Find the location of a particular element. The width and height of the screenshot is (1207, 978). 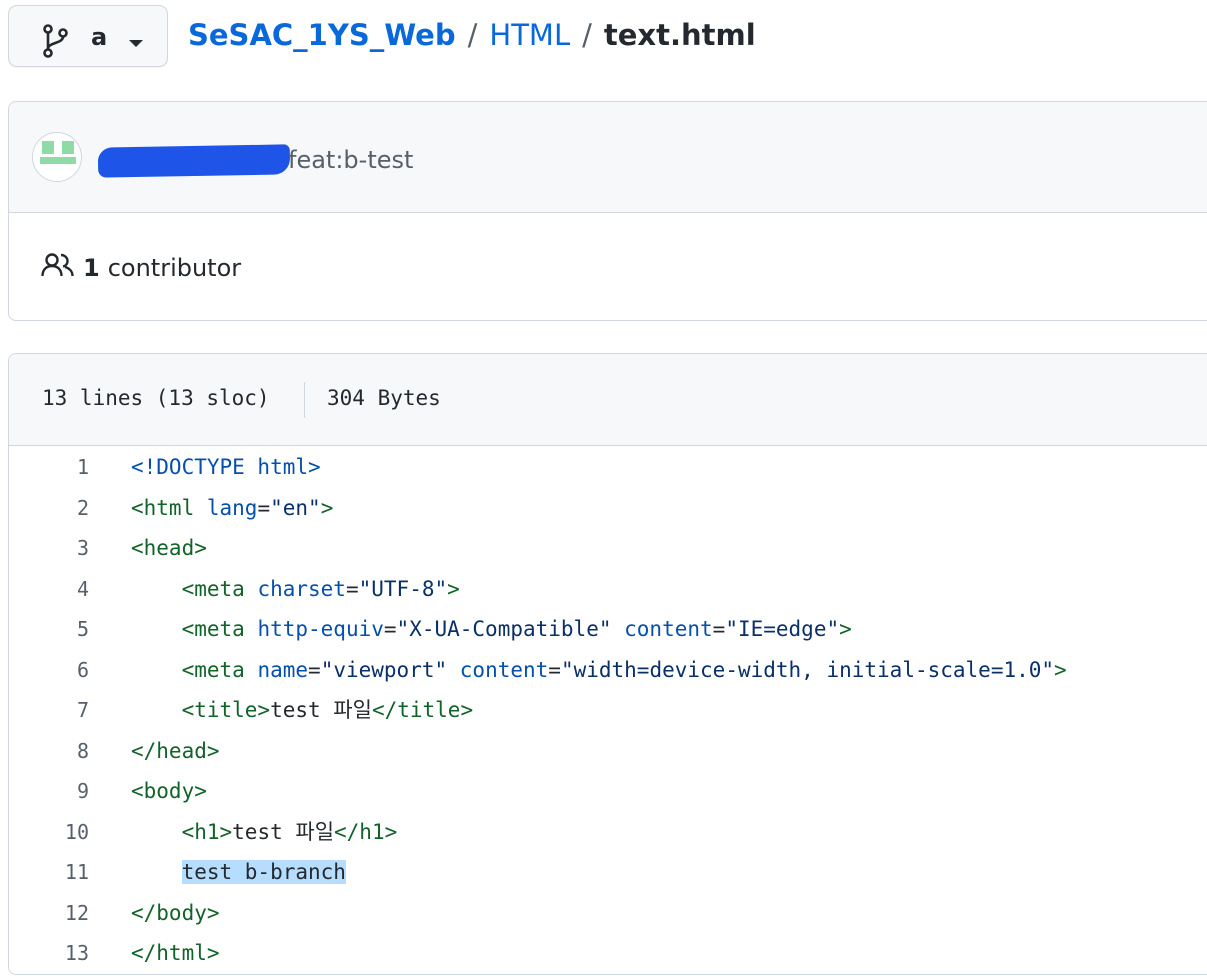

contributor-count: 1 is located at coordinates (91, 268).